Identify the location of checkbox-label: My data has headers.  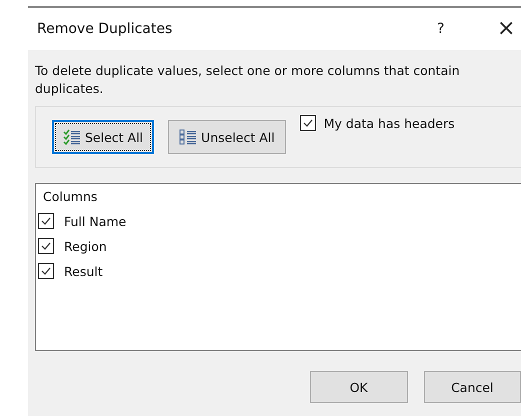
(389, 123).